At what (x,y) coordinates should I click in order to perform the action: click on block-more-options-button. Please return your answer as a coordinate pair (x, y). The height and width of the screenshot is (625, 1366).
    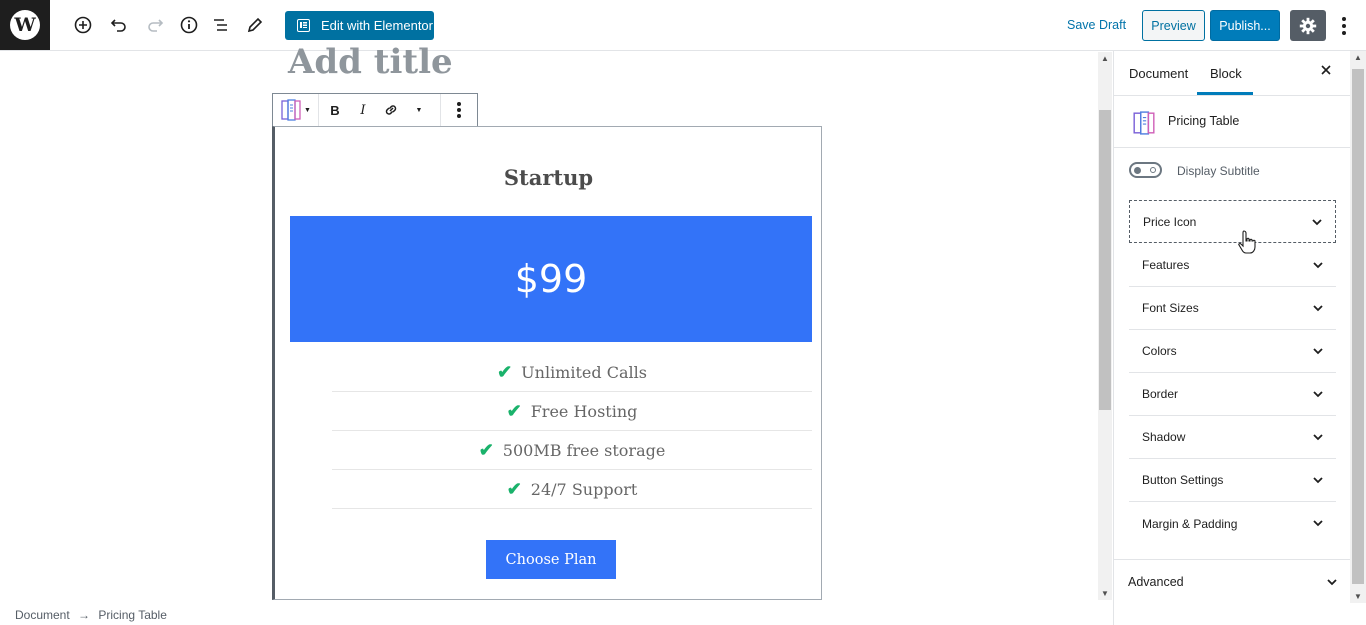
    Looking at the image, I should click on (459, 110).